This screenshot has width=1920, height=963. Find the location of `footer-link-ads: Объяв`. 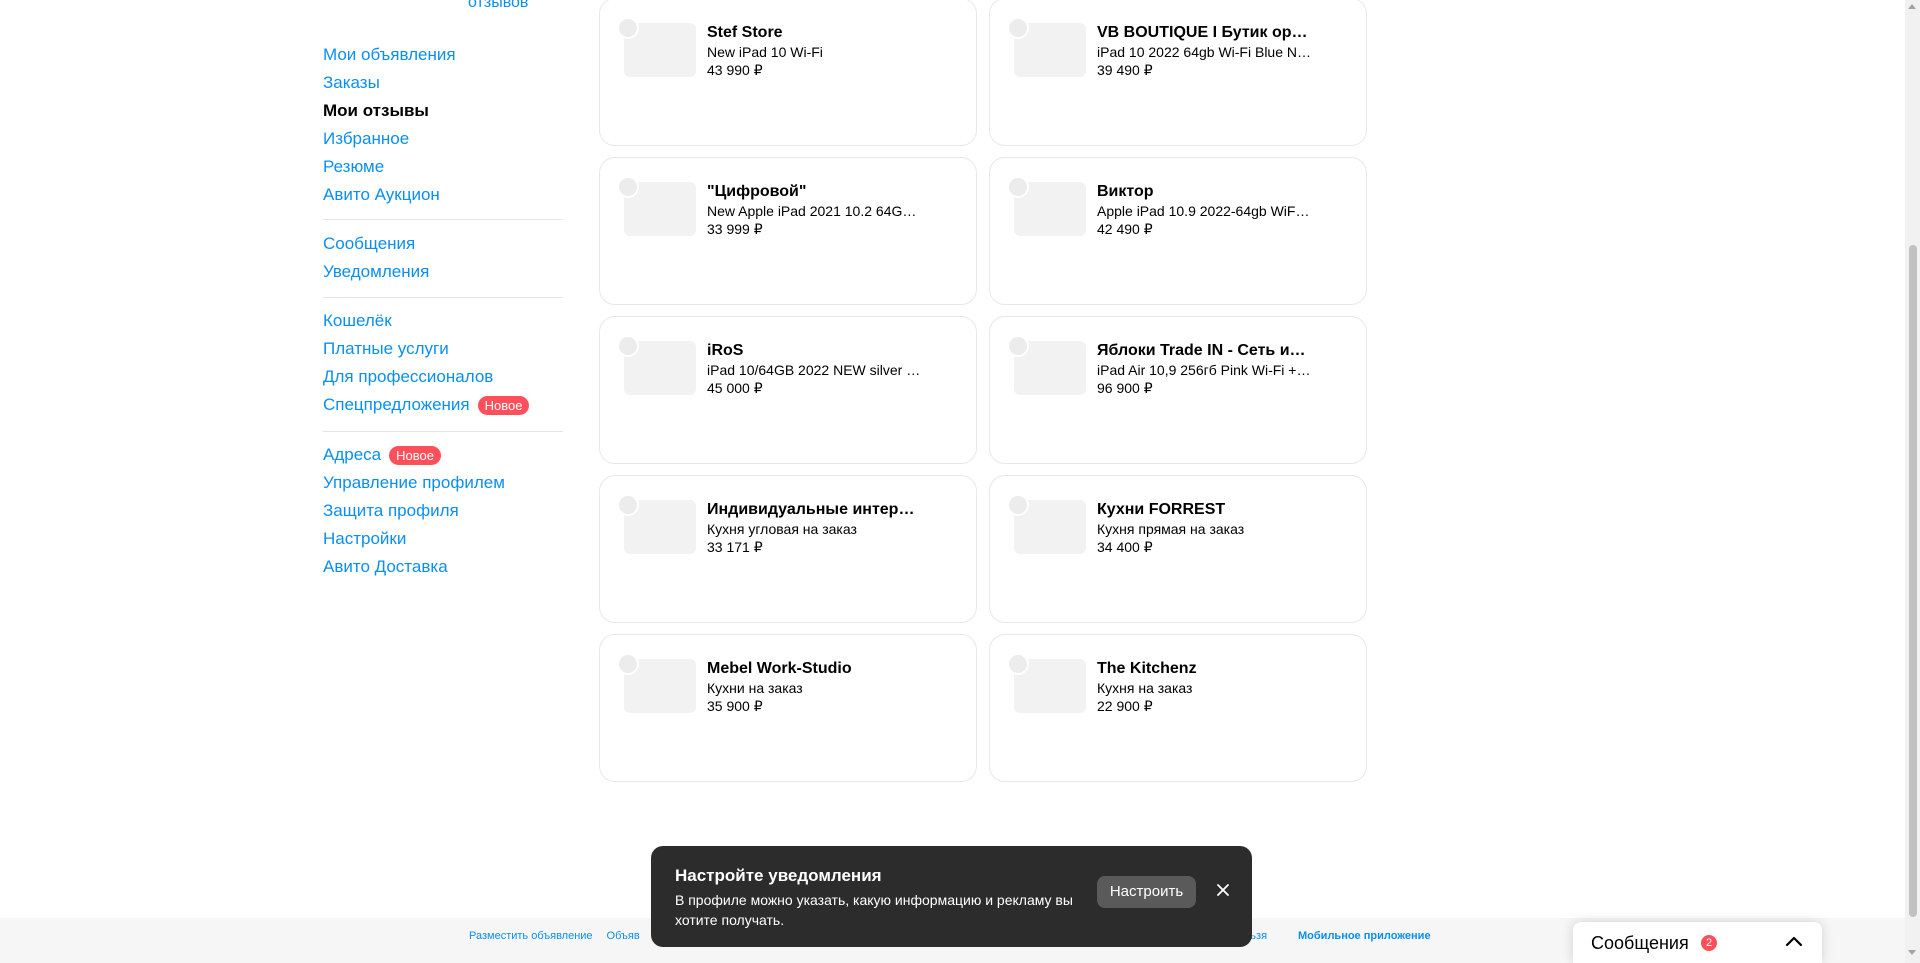

footer-link-ads: Объяв is located at coordinates (623, 936).